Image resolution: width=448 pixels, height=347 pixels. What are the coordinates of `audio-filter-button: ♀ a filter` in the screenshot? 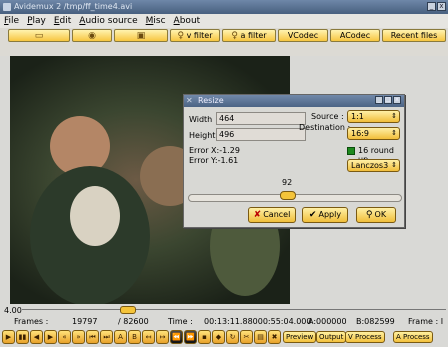 It's located at (249, 35).